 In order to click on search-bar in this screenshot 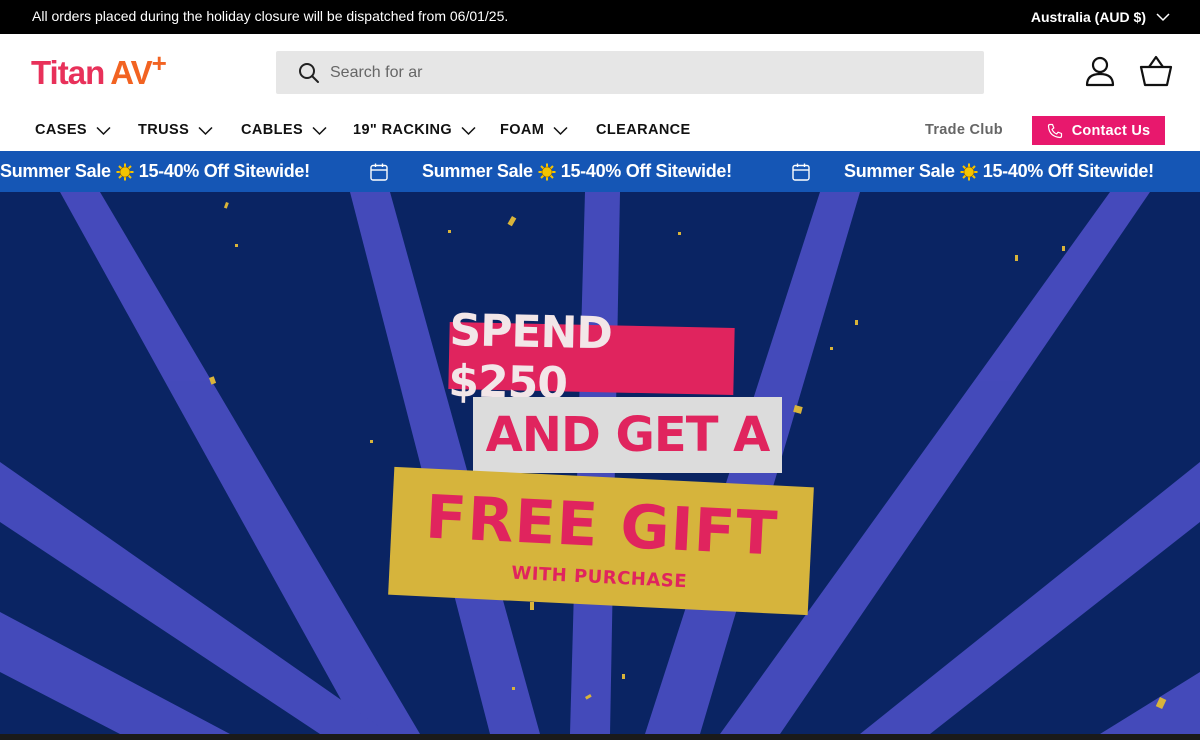, I will do `click(630, 72)`.